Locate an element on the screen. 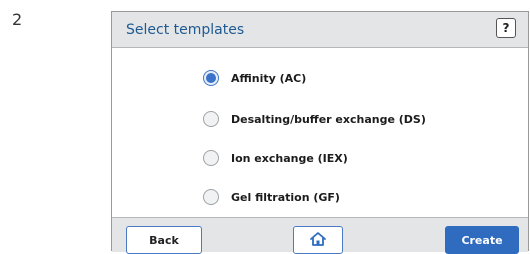  home-button is located at coordinates (318, 240).